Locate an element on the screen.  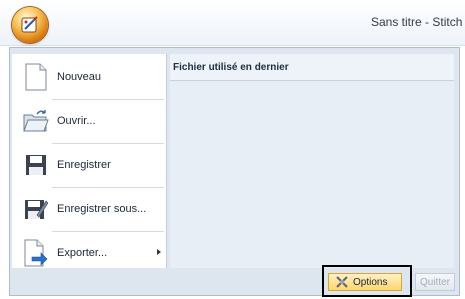
application-button is located at coordinates (30, 25).